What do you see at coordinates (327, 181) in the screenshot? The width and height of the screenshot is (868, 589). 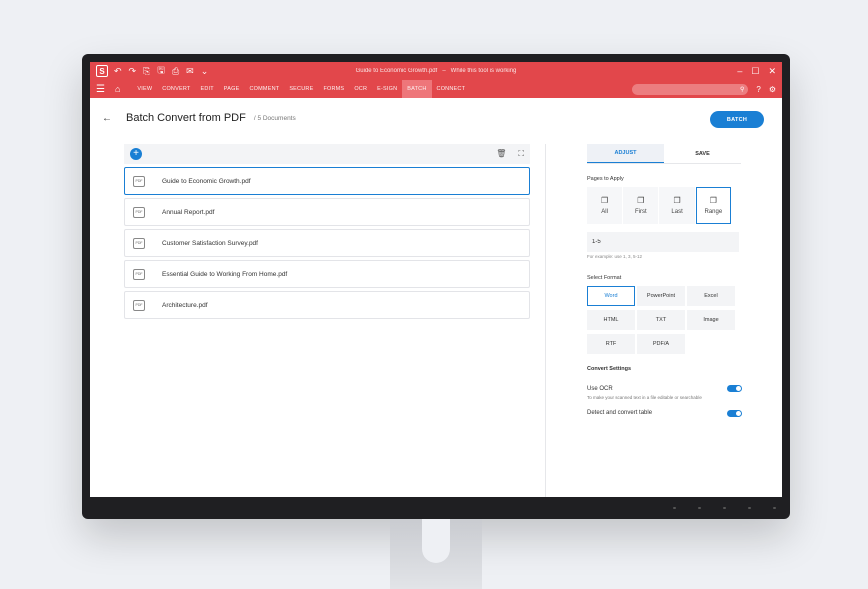 I see `document-row: PDF Guide to Economic Growth.pdf` at bounding box center [327, 181].